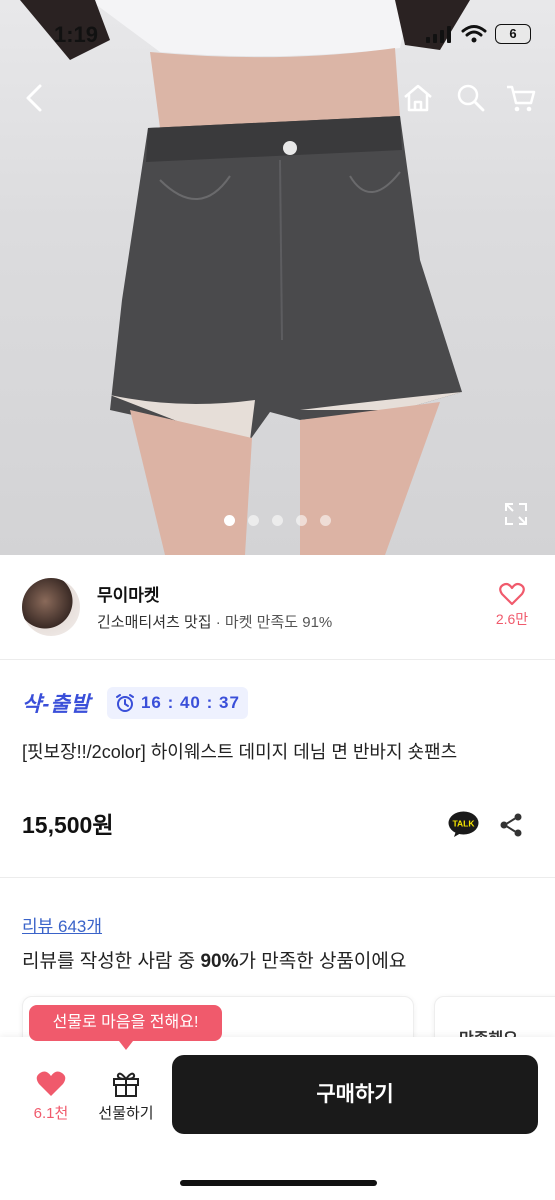 This screenshot has width=555, height=1200. What do you see at coordinates (274, 622) in the screenshot?
I see `seller-satisfaction: · 마켓 만족도 91%` at bounding box center [274, 622].